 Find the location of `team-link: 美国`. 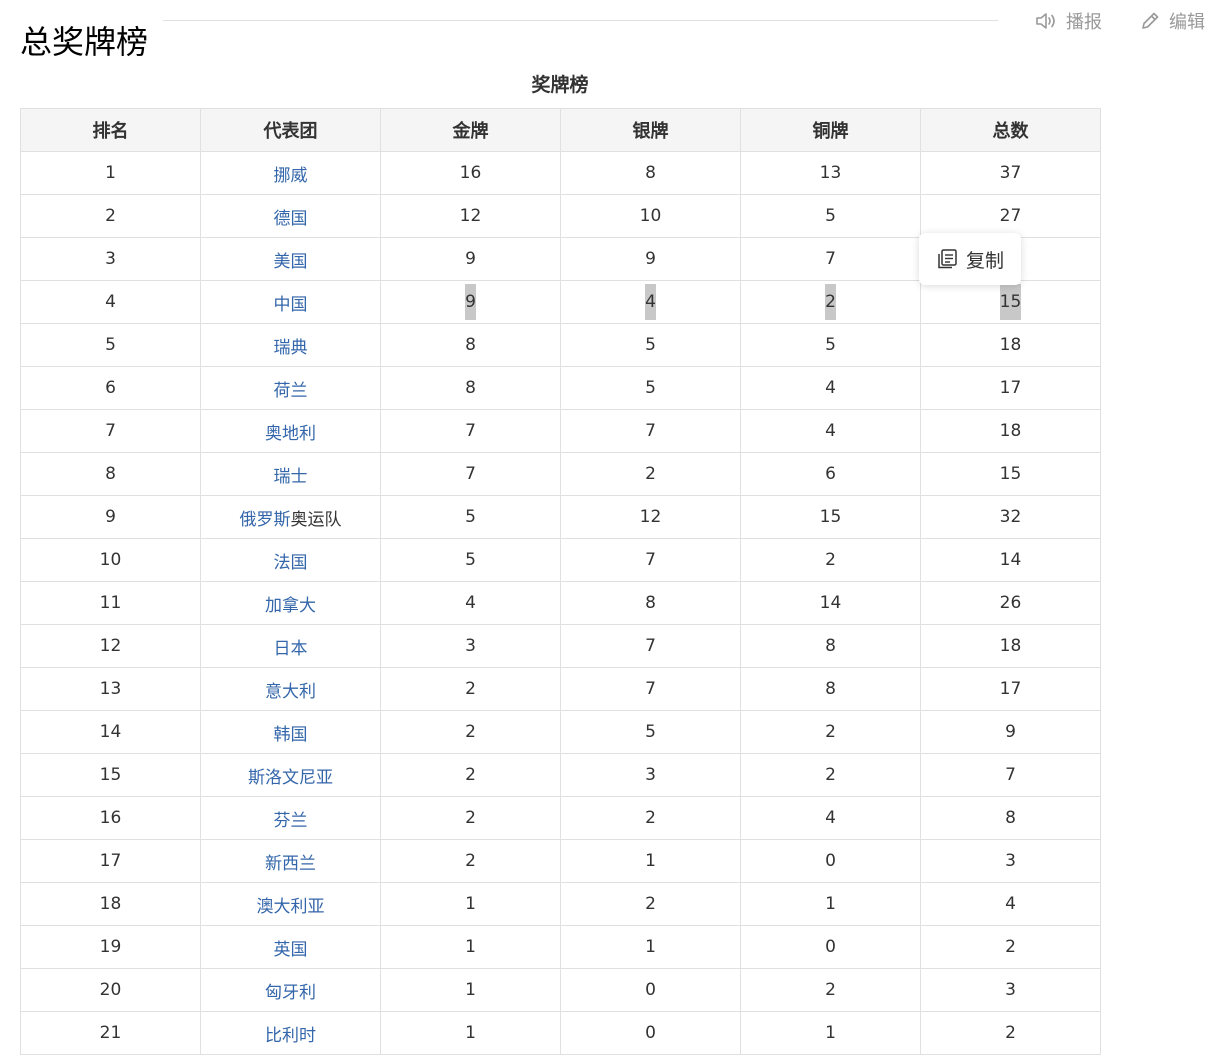

team-link: 美国 is located at coordinates (291, 262).